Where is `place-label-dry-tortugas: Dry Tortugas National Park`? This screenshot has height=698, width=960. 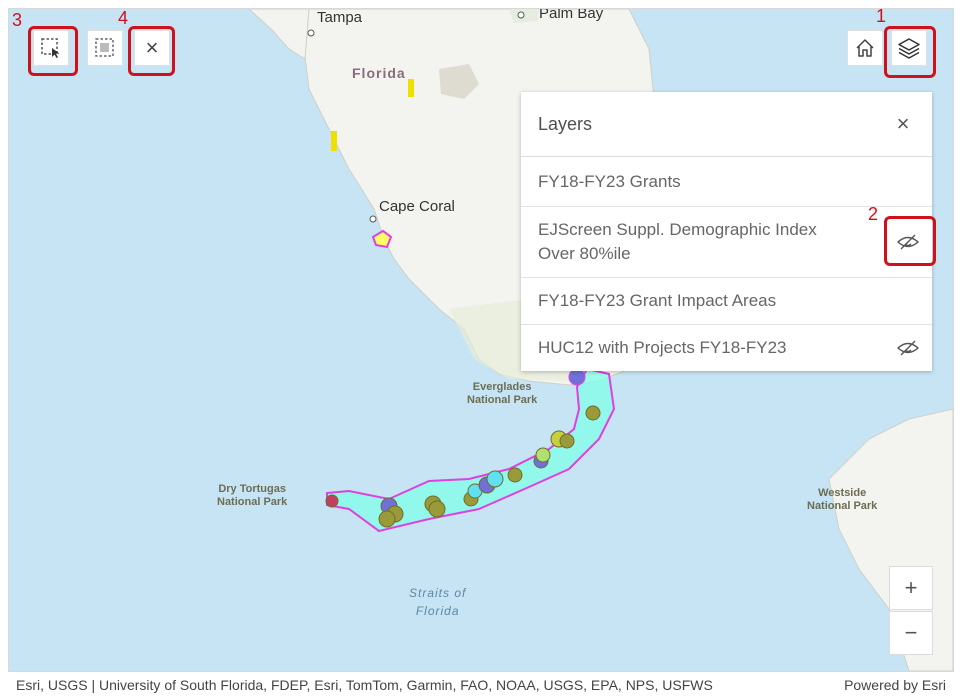
place-label-dry-tortugas: Dry Tortugas National Park is located at coordinates (252, 495).